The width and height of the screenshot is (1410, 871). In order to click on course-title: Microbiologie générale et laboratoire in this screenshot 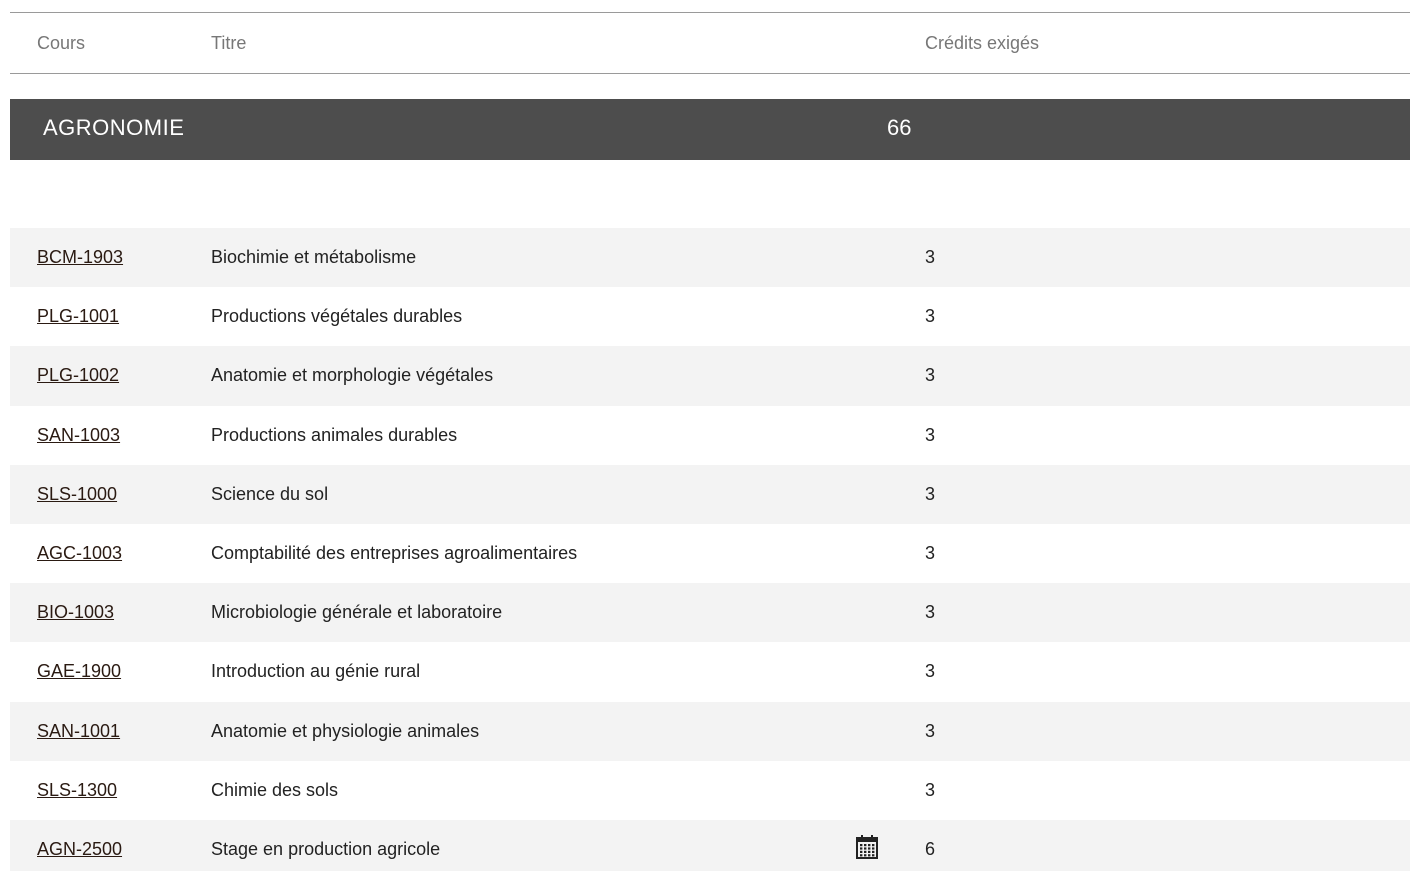, I will do `click(357, 612)`.